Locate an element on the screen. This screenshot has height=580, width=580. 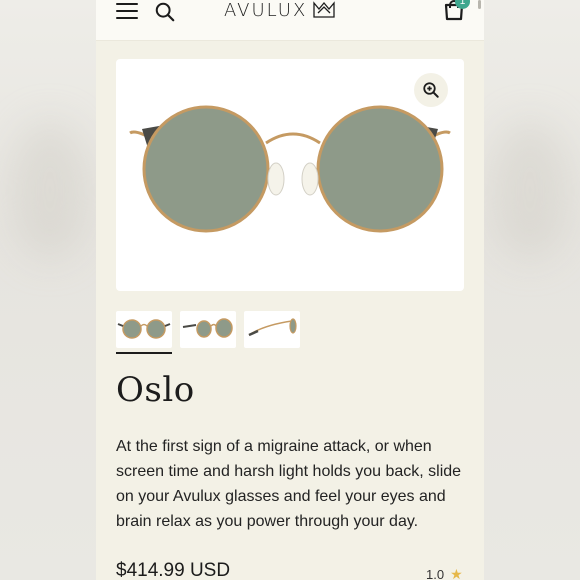
crown-icon is located at coordinates (324, 9).